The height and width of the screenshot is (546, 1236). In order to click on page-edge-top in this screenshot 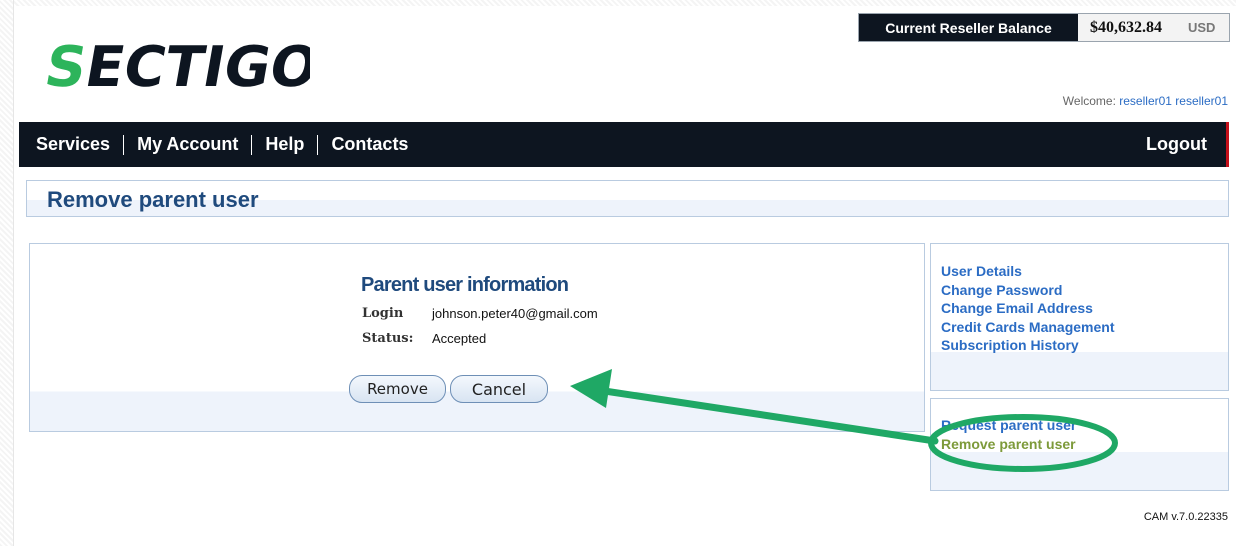, I will do `click(618, 3)`.